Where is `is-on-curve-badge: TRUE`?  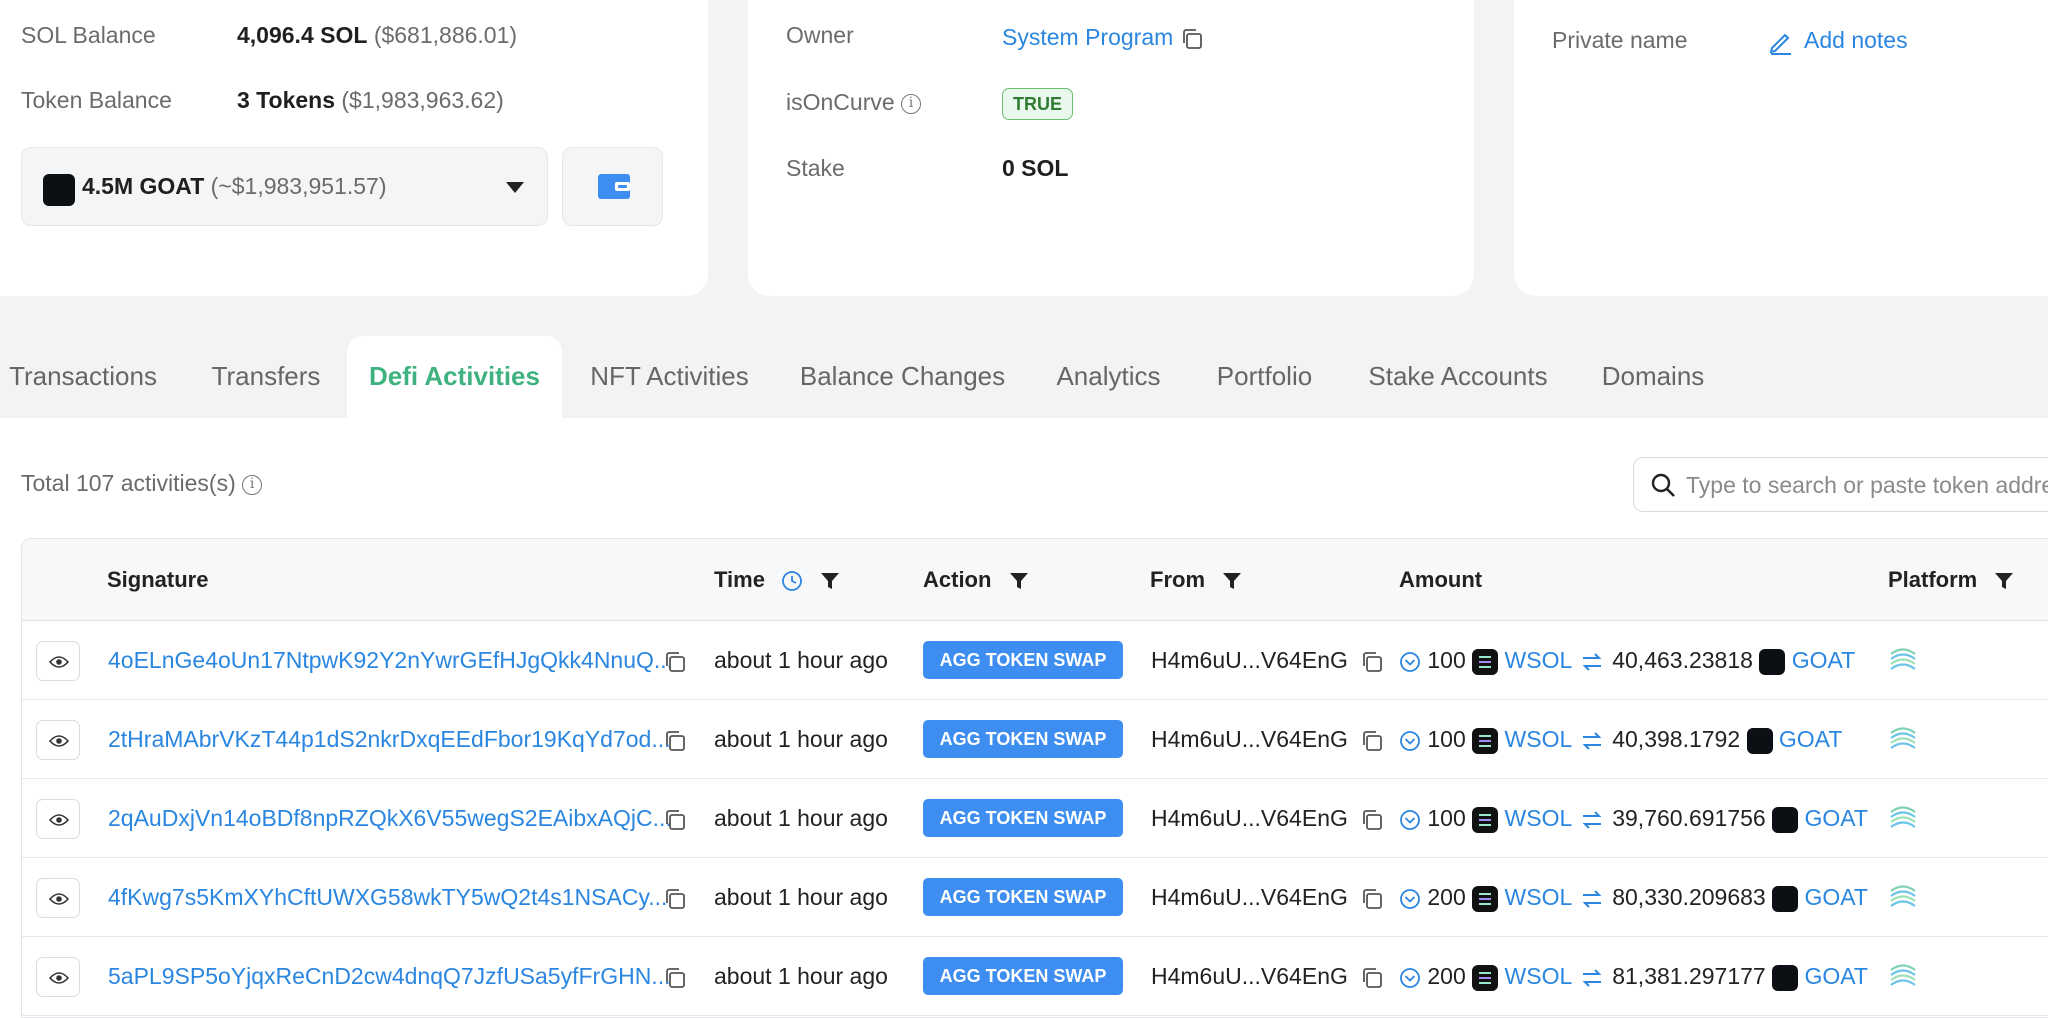 is-on-curve-badge: TRUE is located at coordinates (1037, 104).